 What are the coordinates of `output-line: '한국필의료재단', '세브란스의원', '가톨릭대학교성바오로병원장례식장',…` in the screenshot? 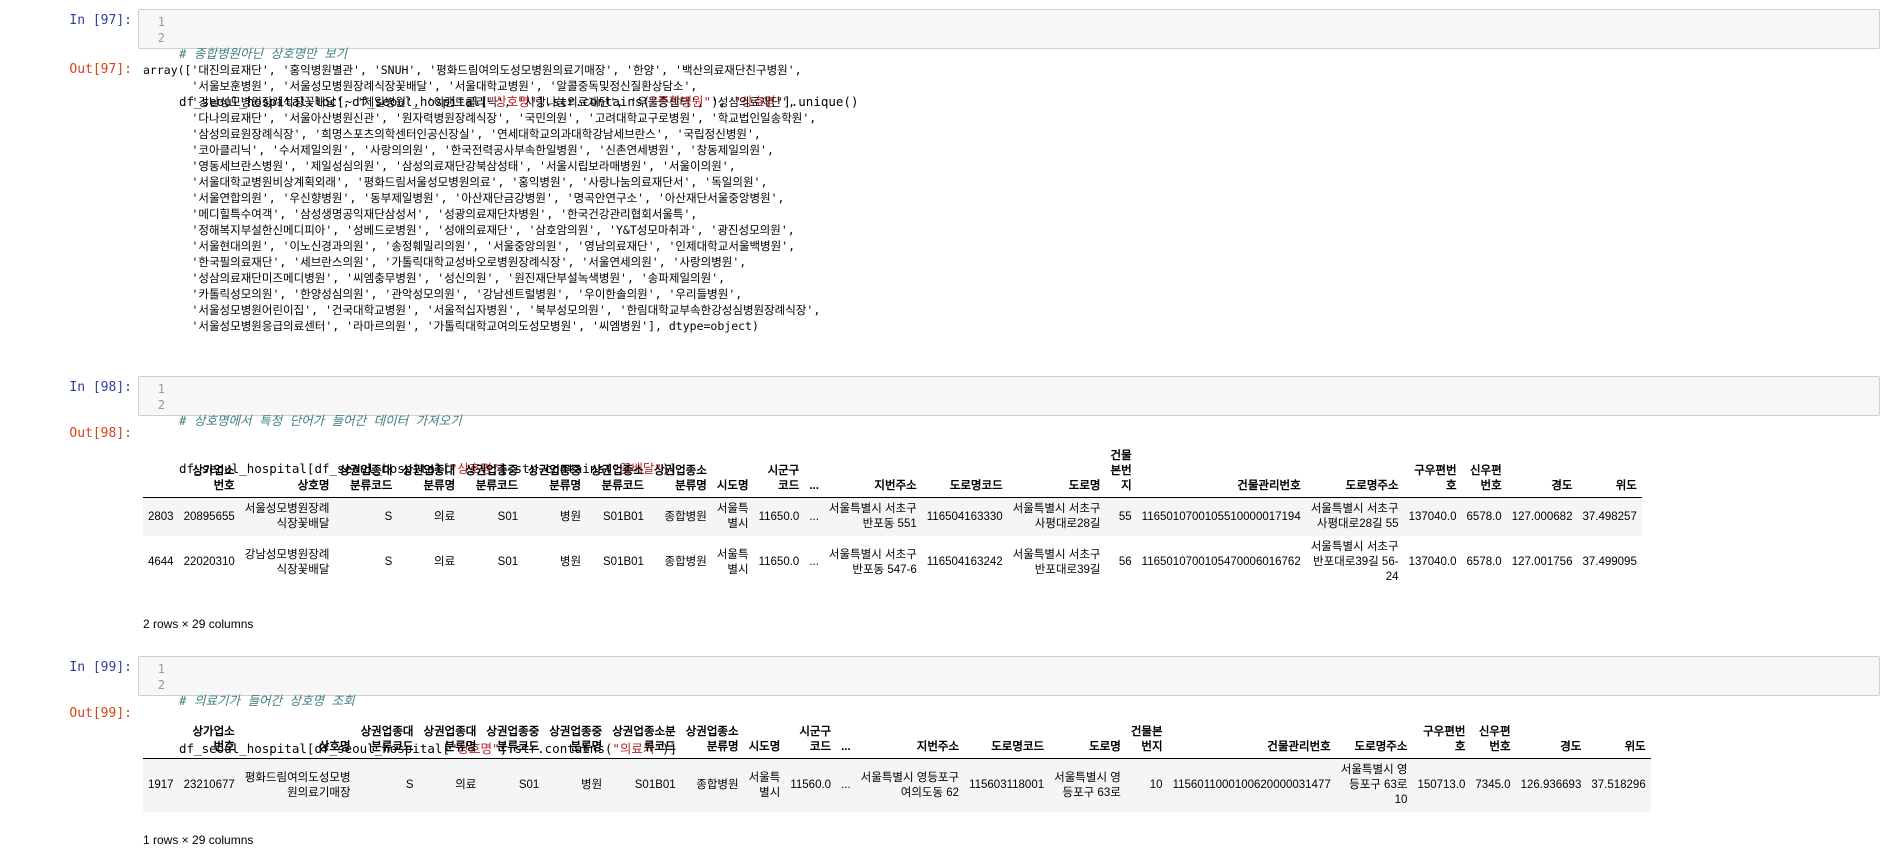 It's located at (445, 262).